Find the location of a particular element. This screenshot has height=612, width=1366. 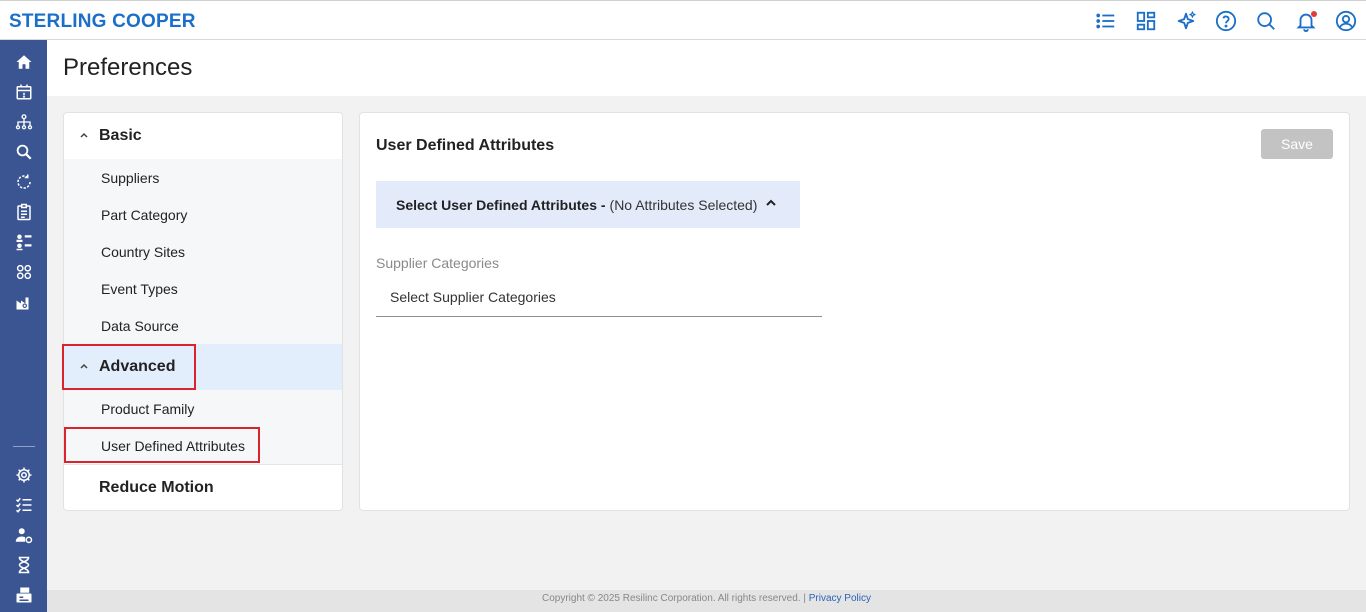

top-bar: STERLING COOPER is located at coordinates (683, 20).